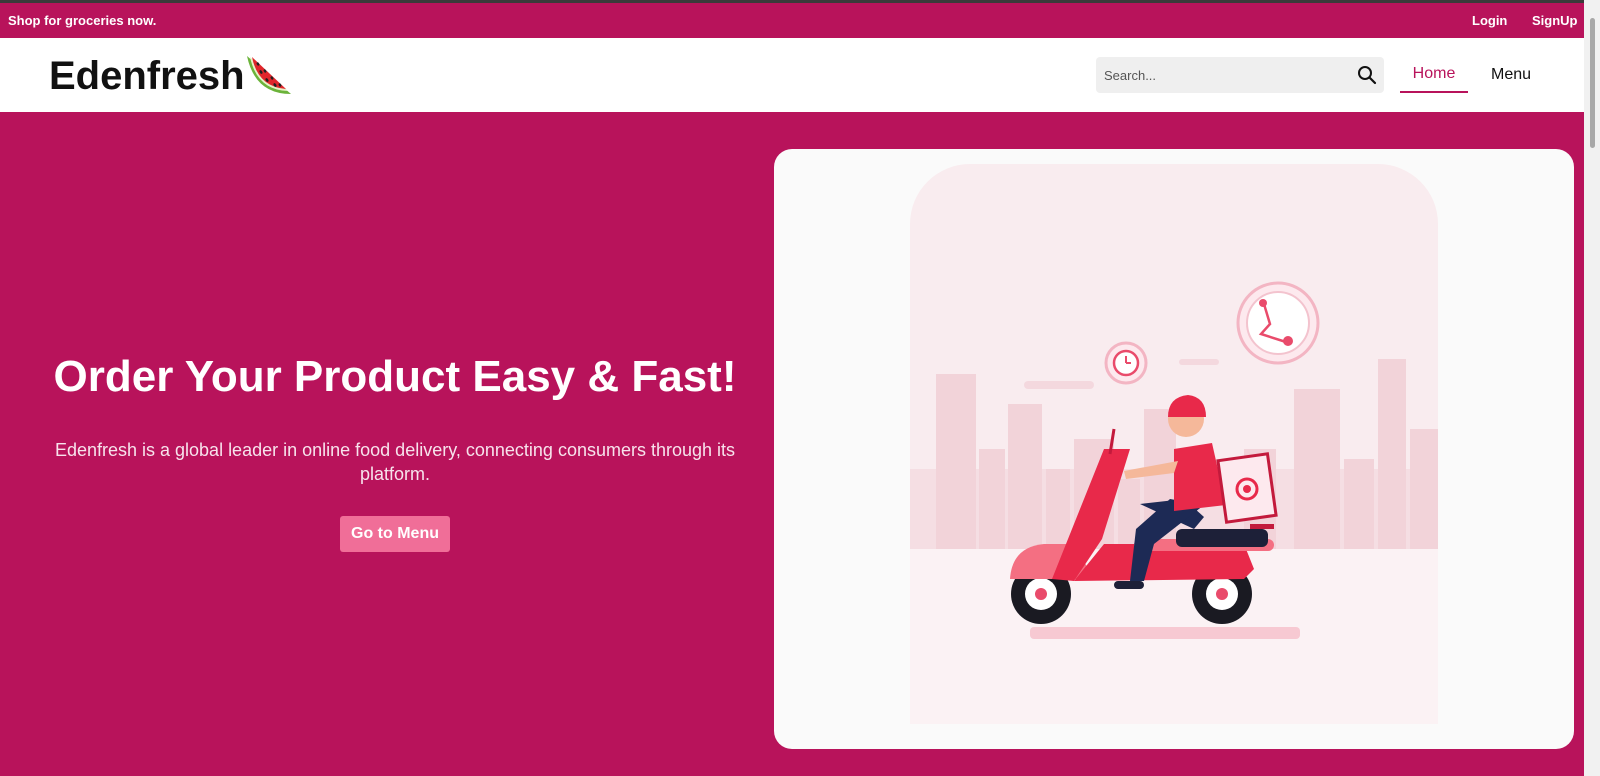 This screenshot has height=776, width=1600. I want to click on brand-logo: Edenfresh, so click(171, 76).